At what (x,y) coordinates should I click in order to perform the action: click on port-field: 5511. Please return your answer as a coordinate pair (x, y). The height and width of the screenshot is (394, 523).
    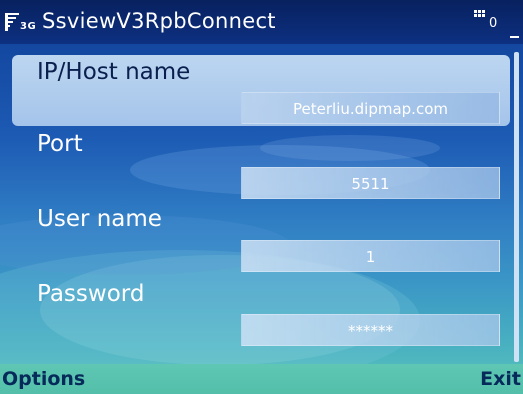
    Looking at the image, I should click on (370, 183).